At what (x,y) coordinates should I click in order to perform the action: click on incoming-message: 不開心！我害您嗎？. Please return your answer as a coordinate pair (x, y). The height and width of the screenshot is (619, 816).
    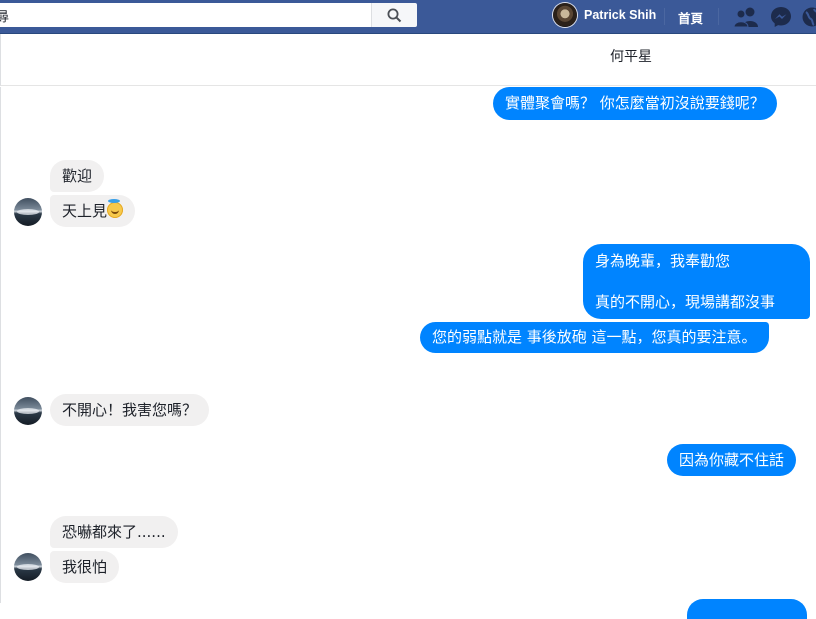
    Looking at the image, I should click on (129, 410).